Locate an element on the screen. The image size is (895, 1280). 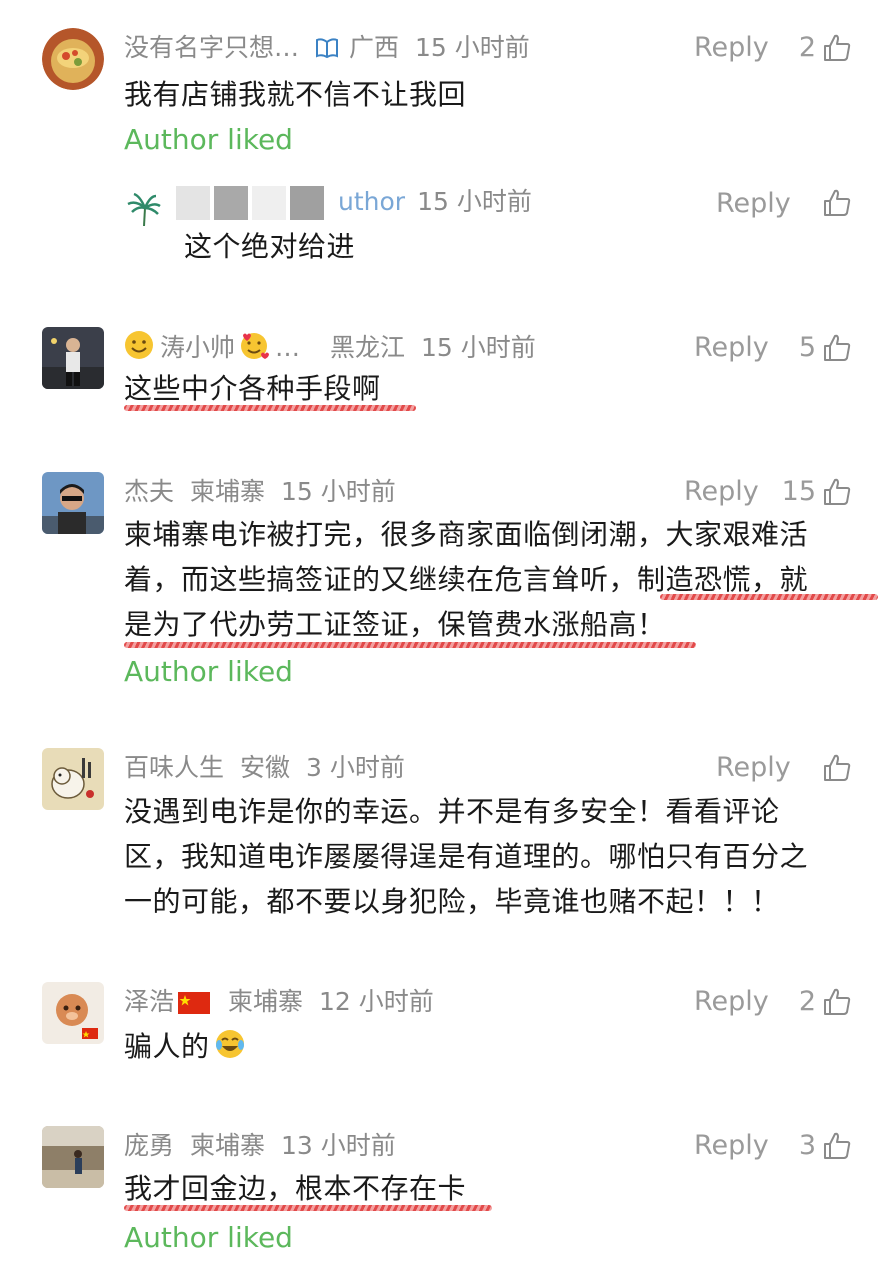
comment-text-line: 是为了代办劳工证签证，保管费水涨船高！ is located at coordinates (395, 624).